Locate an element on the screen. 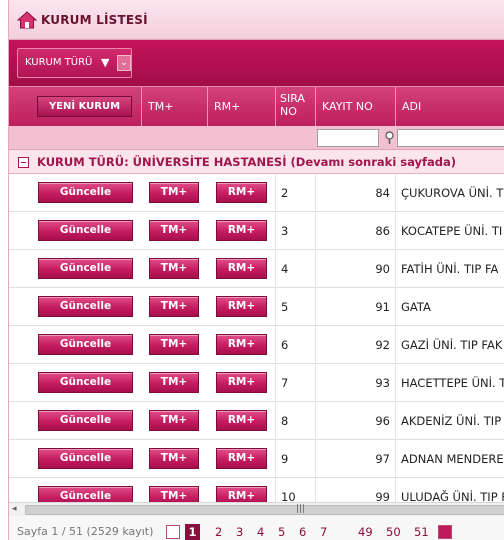  institution-type-dropdown: KURUM TÜRÜ ▼ ⌄ is located at coordinates (74, 63).